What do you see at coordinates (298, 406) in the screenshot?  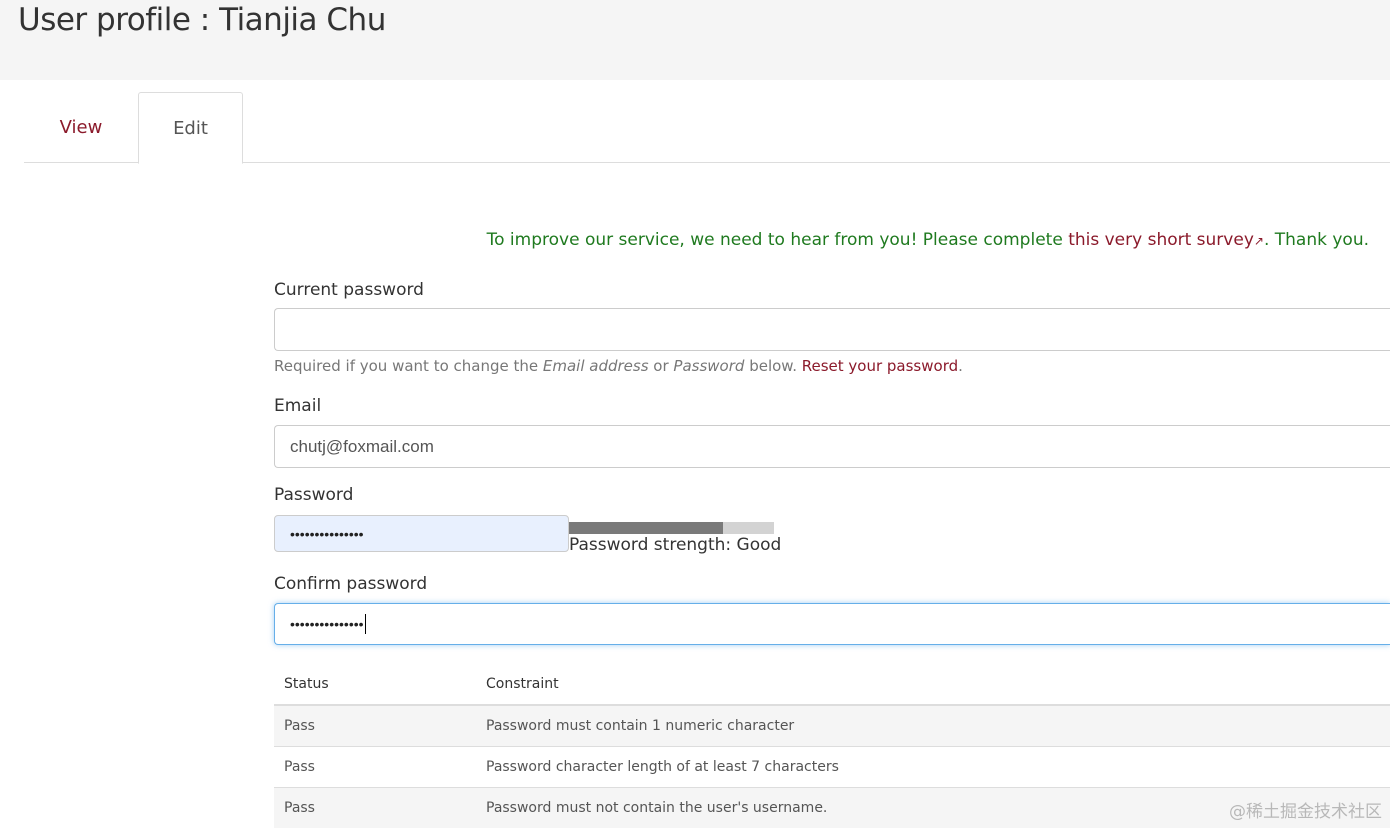 I see `email-label: Email` at bounding box center [298, 406].